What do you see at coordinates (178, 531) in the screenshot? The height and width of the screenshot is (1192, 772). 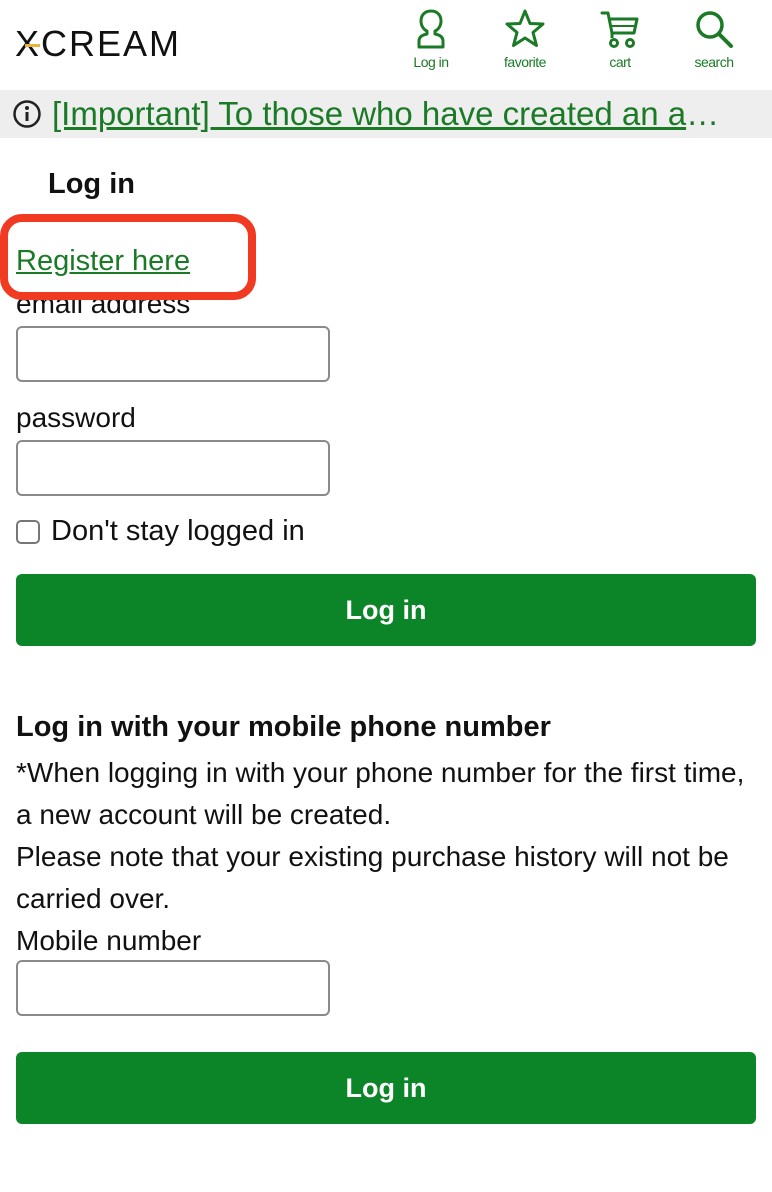 I see `stay-logged-out-label: Don't stay logged in` at bounding box center [178, 531].